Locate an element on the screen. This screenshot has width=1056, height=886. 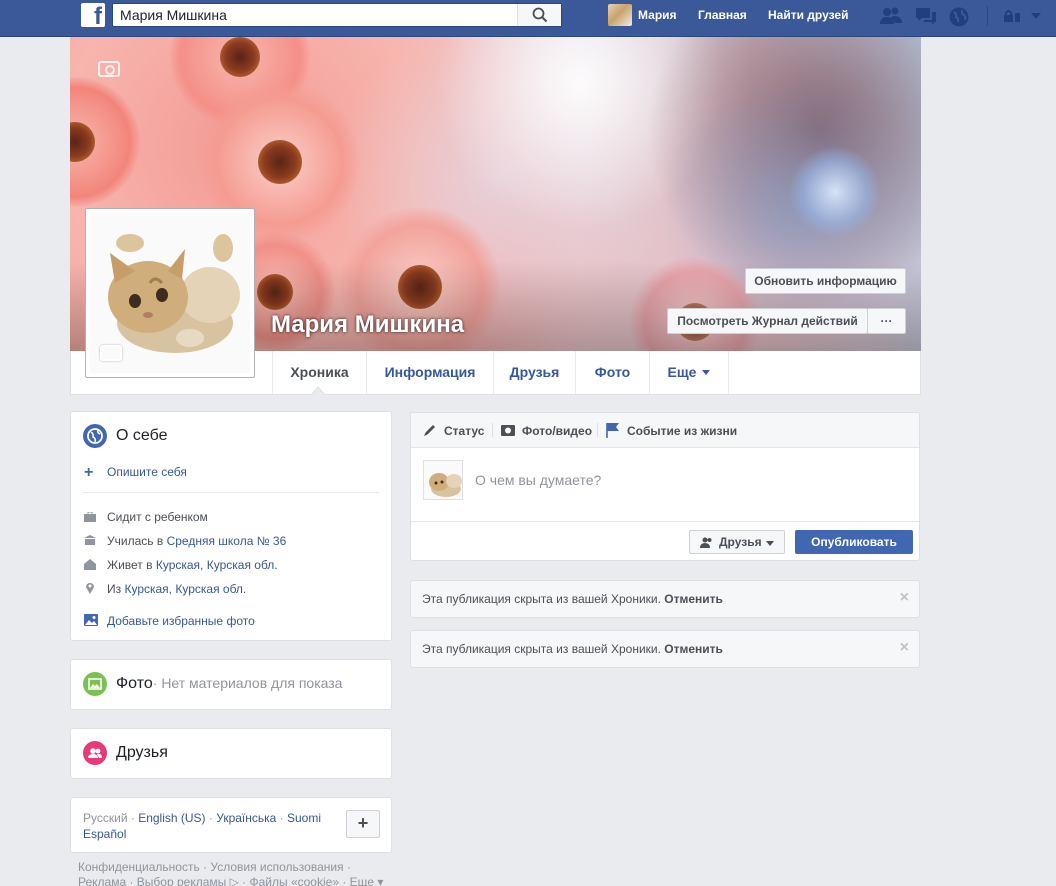
language-link: Українська is located at coordinates (246, 818).